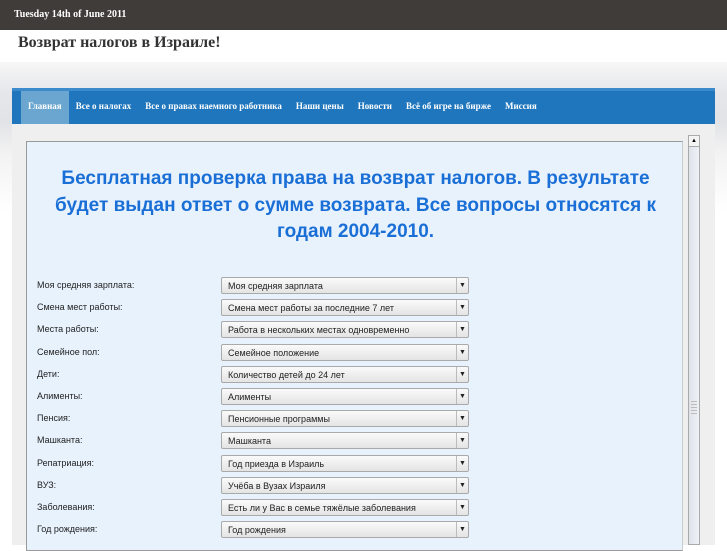 This screenshot has width=727, height=551. Describe the element at coordinates (66, 462) in the screenshot. I see `field-label: Репатриация:` at that location.